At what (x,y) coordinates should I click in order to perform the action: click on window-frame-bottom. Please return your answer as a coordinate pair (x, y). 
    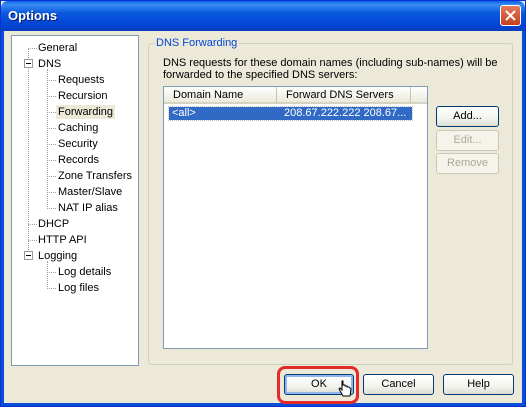
    Looking at the image, I should click on (263, 404).